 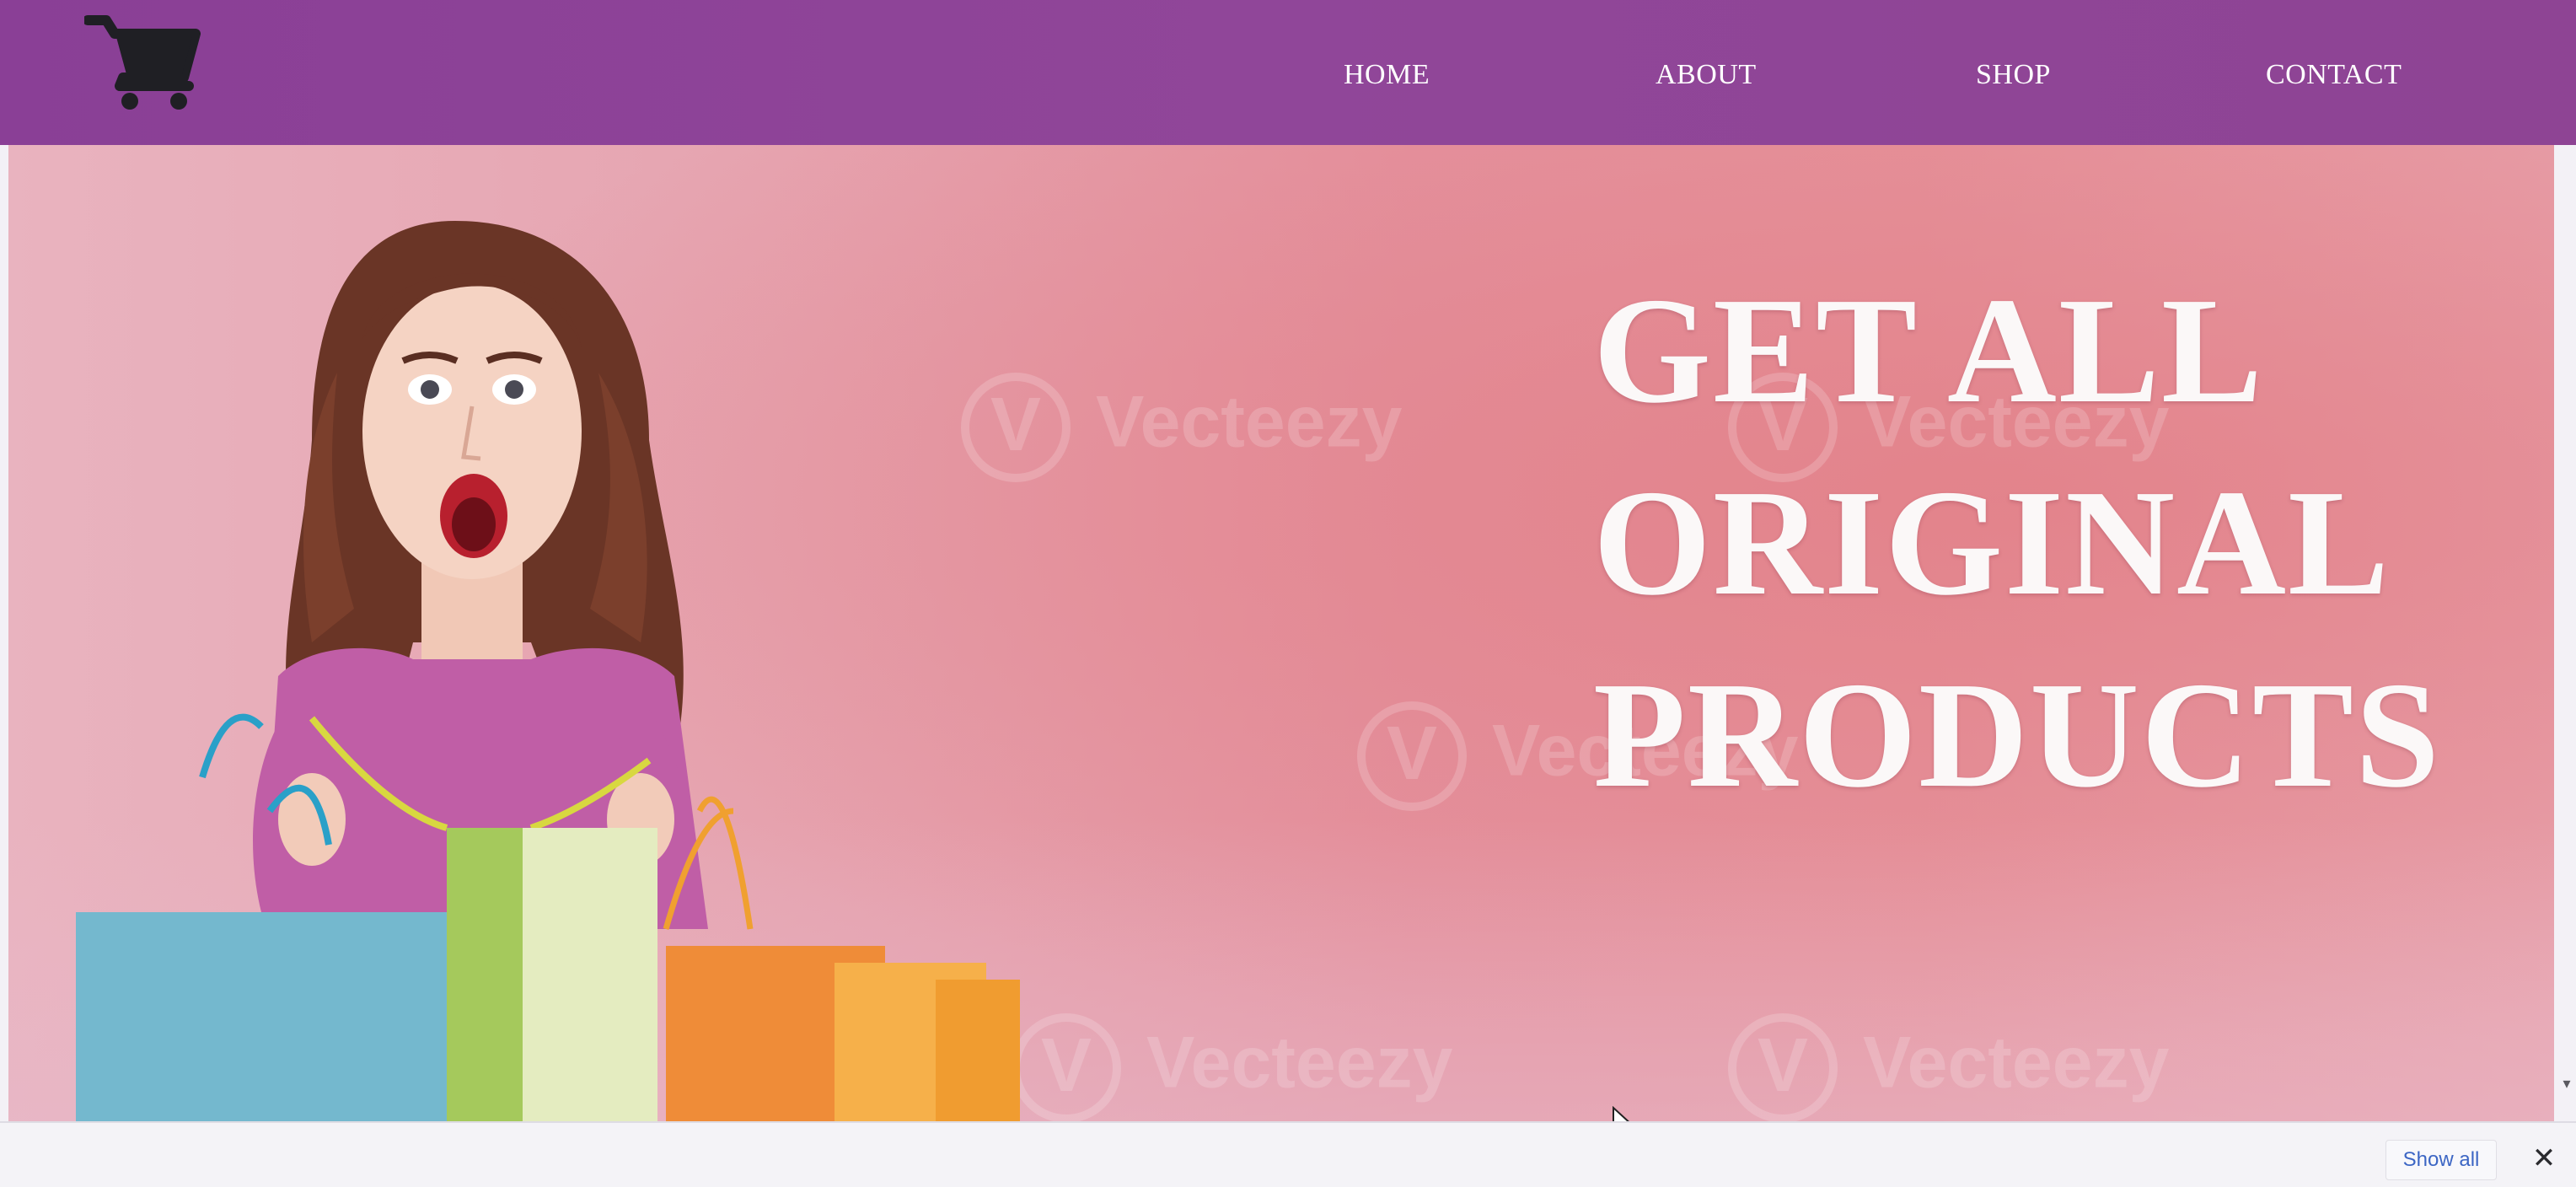 What do you see at coordinates (2566, 1084) in the screenshot?
I see `scroll-down-arrow-icon: ▾` at bounding box center [2566, 1084].